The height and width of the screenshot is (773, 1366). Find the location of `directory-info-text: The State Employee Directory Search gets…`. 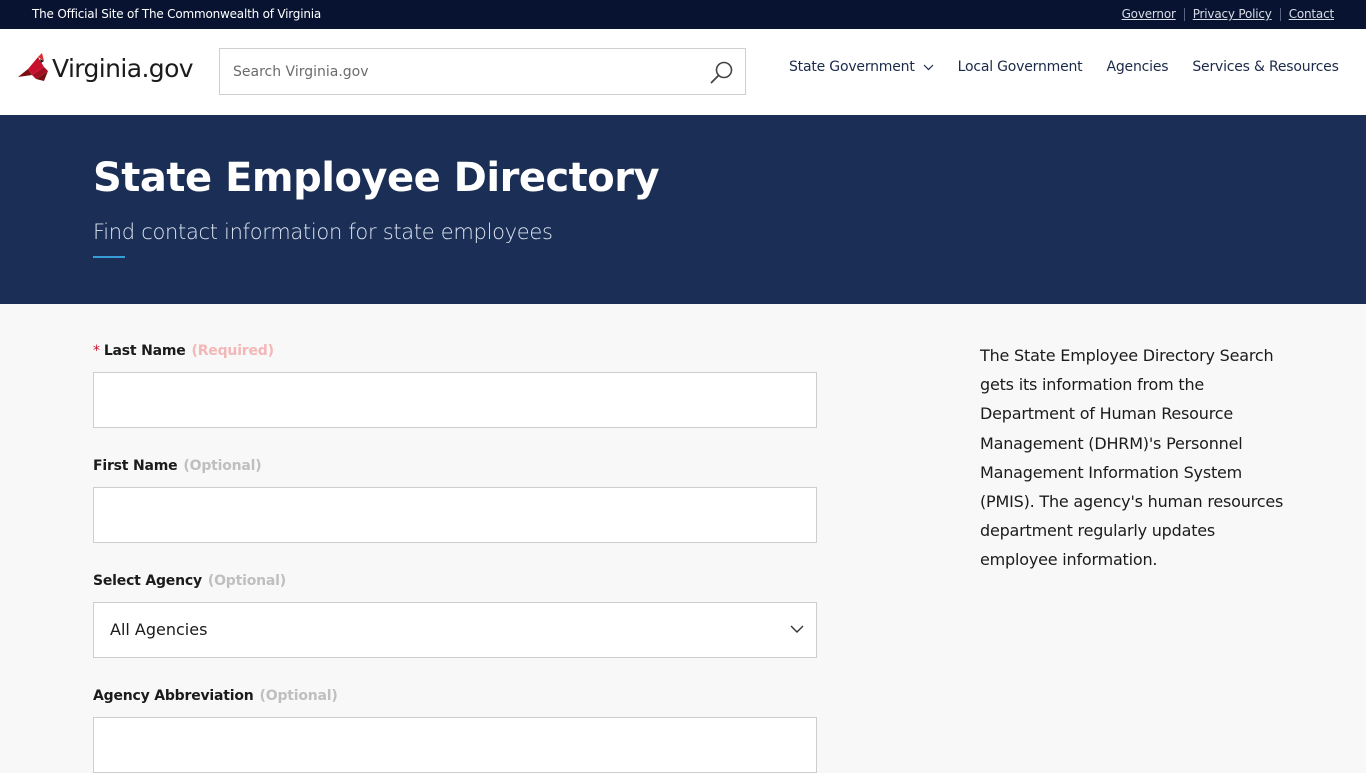

directory-info-text: The State Employee Directory Search gets… is located at coordinates (1132, 458).